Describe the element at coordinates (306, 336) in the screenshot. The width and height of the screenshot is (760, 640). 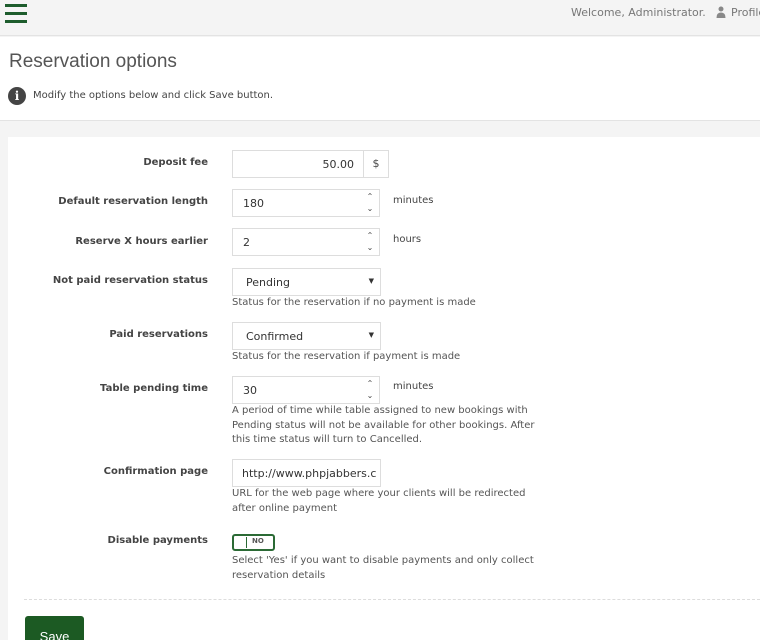
I see `paid-status-select: Confirmed ▼` at that location.